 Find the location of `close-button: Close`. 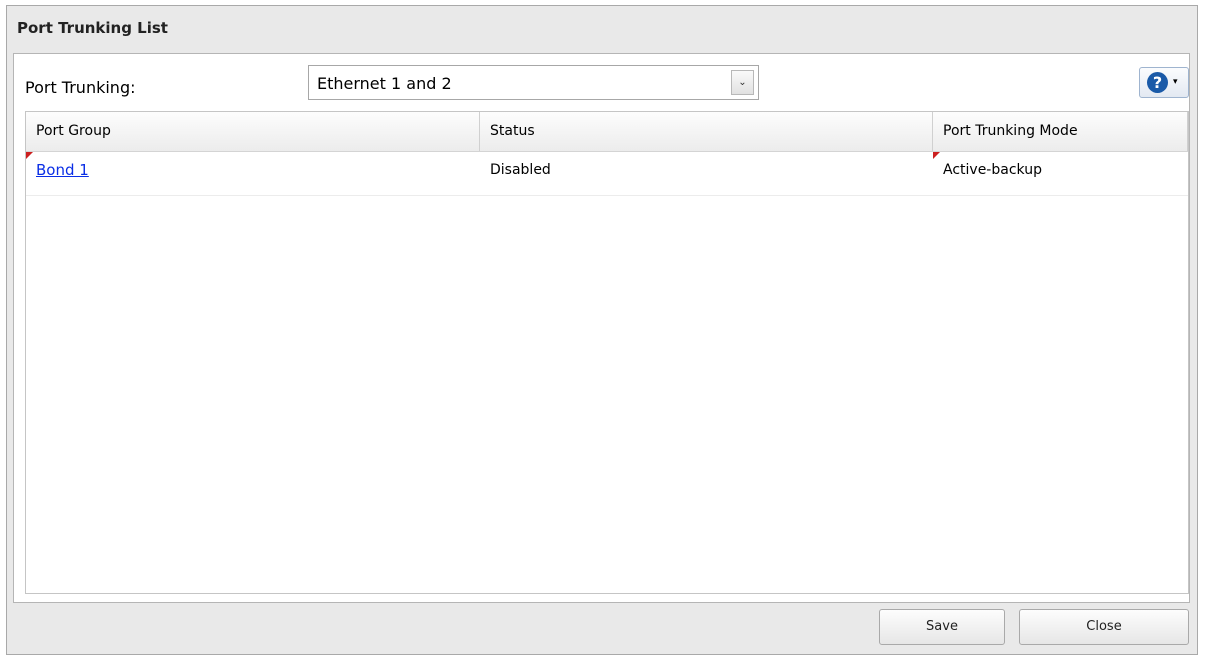

close-button: Close is located at coordinates (1104, 627).